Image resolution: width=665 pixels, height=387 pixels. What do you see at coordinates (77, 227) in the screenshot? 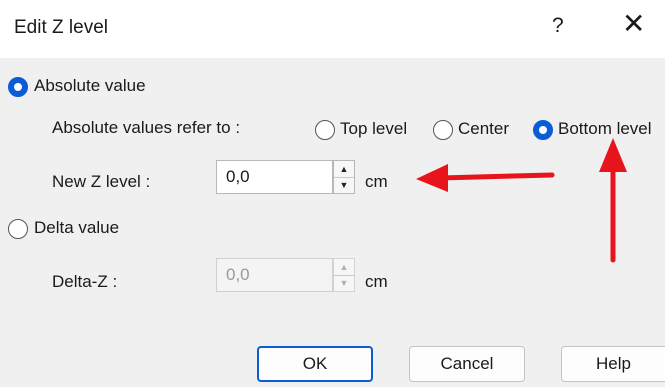
I see `delta-value-label: Delta value` at bounding box center [77, 227].